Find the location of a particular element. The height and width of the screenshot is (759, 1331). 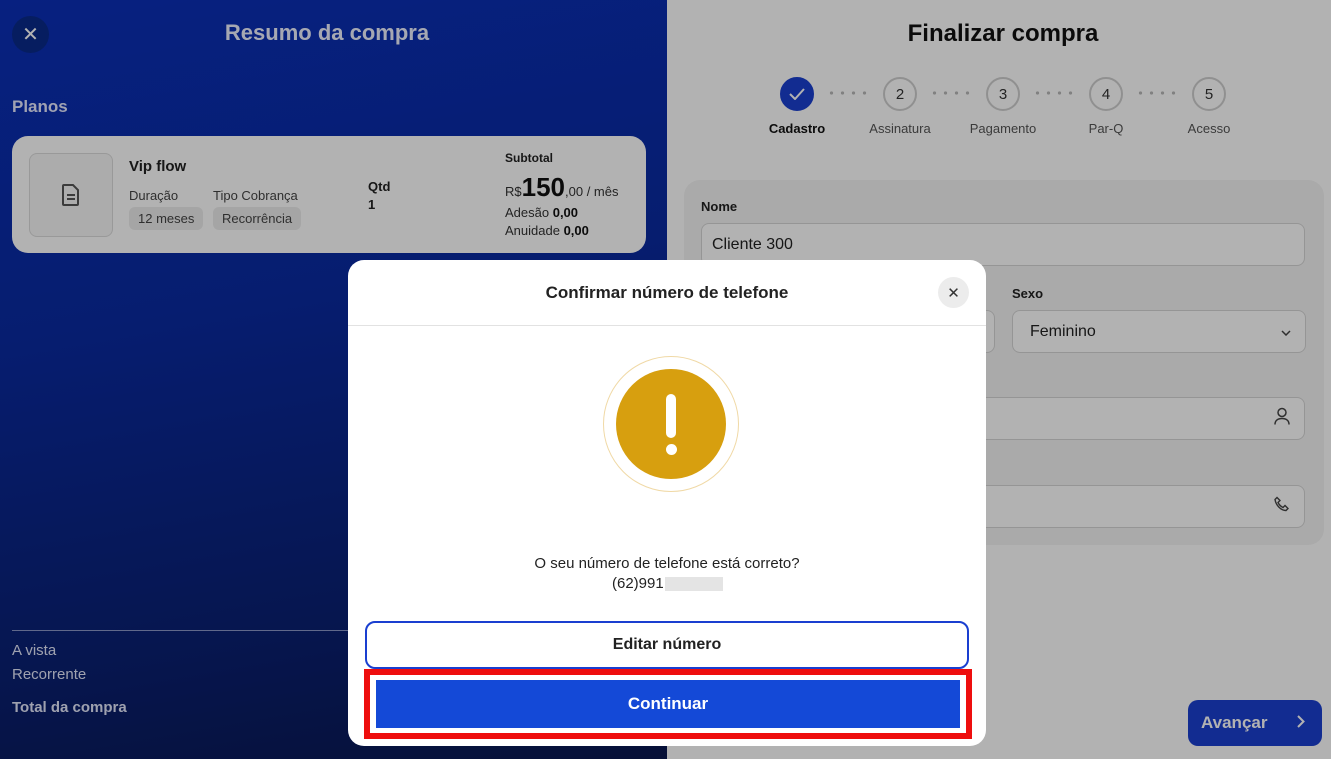

continue-button: Continuar is located at coordinates (668, 704).